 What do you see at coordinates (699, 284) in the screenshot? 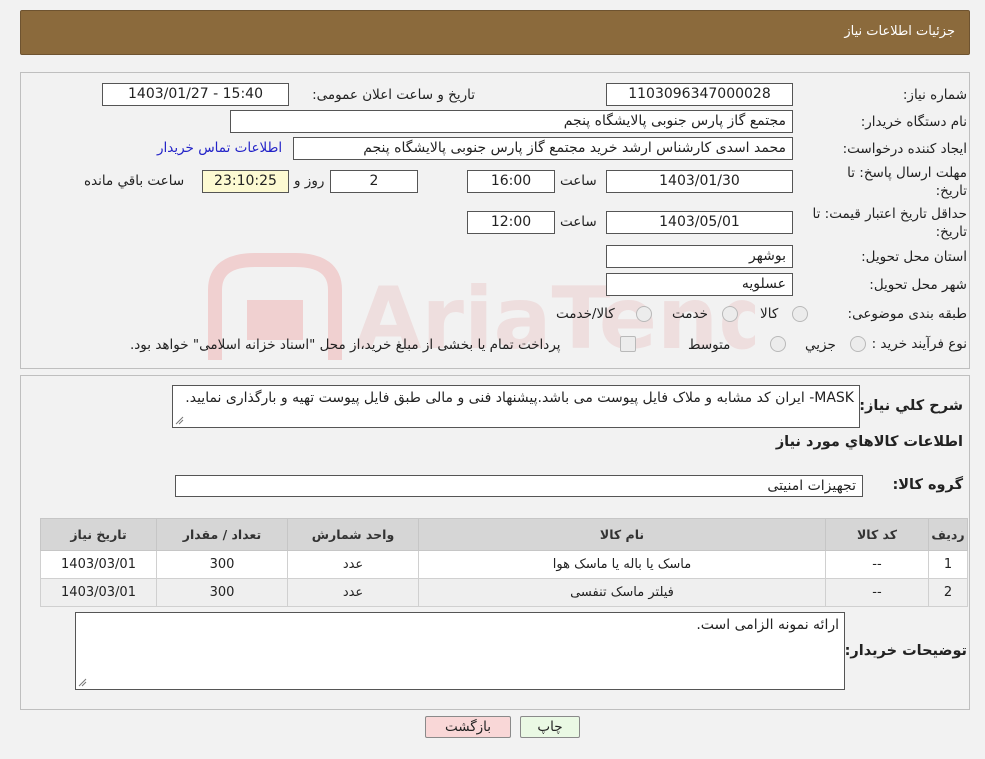
I see `city-field: عسلویه` at bounding box center [699, 284].